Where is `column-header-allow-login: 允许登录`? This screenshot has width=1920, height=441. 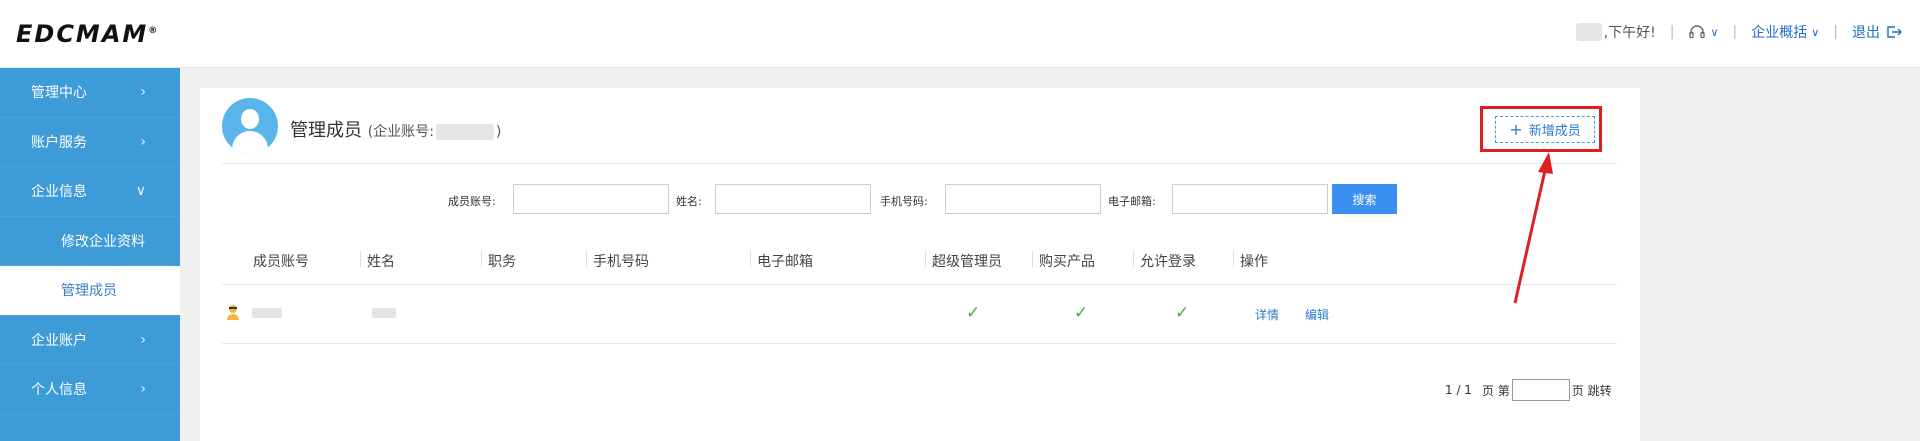
column-header-allow-login: 允许登录 is located at coordinates (1168, 262).